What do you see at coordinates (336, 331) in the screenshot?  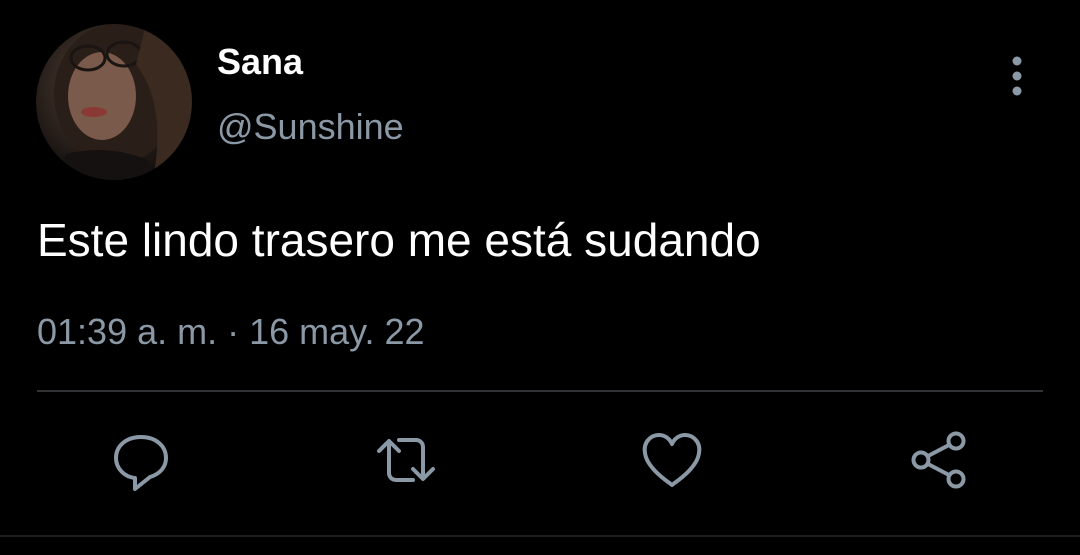 I see `tweet-date: 16 may. 22` at bounding box center [336, 331].